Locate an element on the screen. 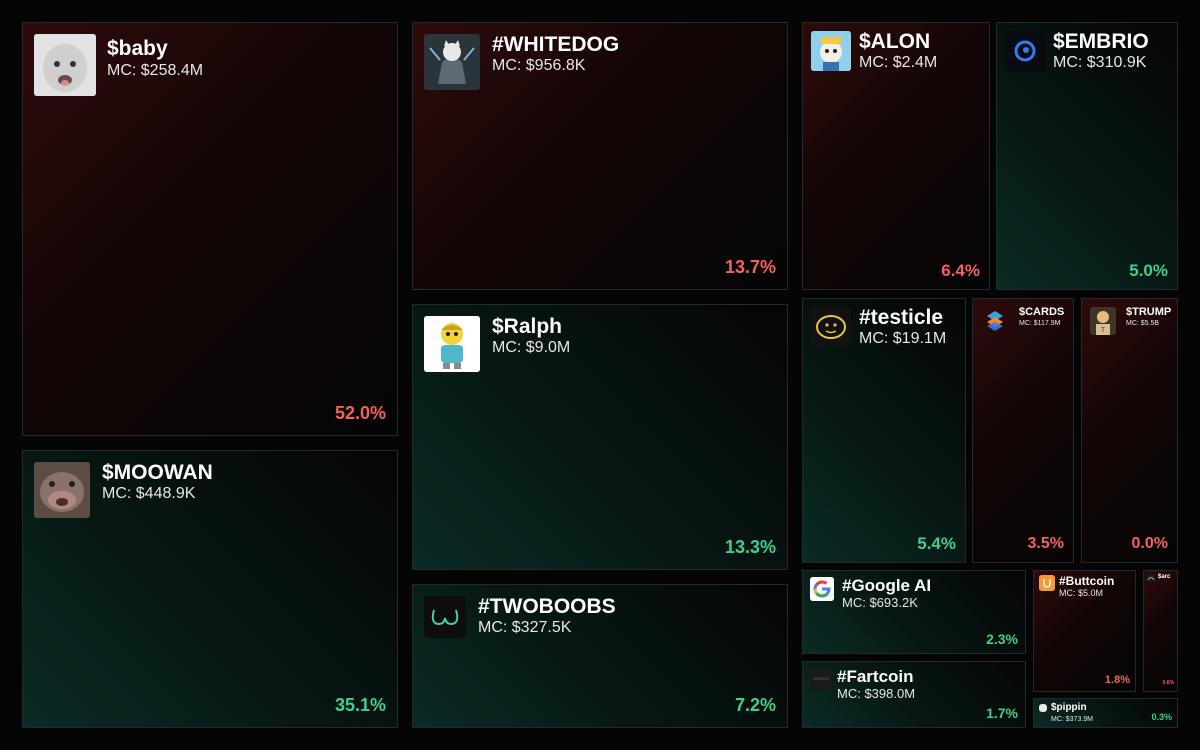 Image resolution: width=1200 pixels, height=750 pixels. market-cap: MC: $693.2K is located at coordinates (880, 602).